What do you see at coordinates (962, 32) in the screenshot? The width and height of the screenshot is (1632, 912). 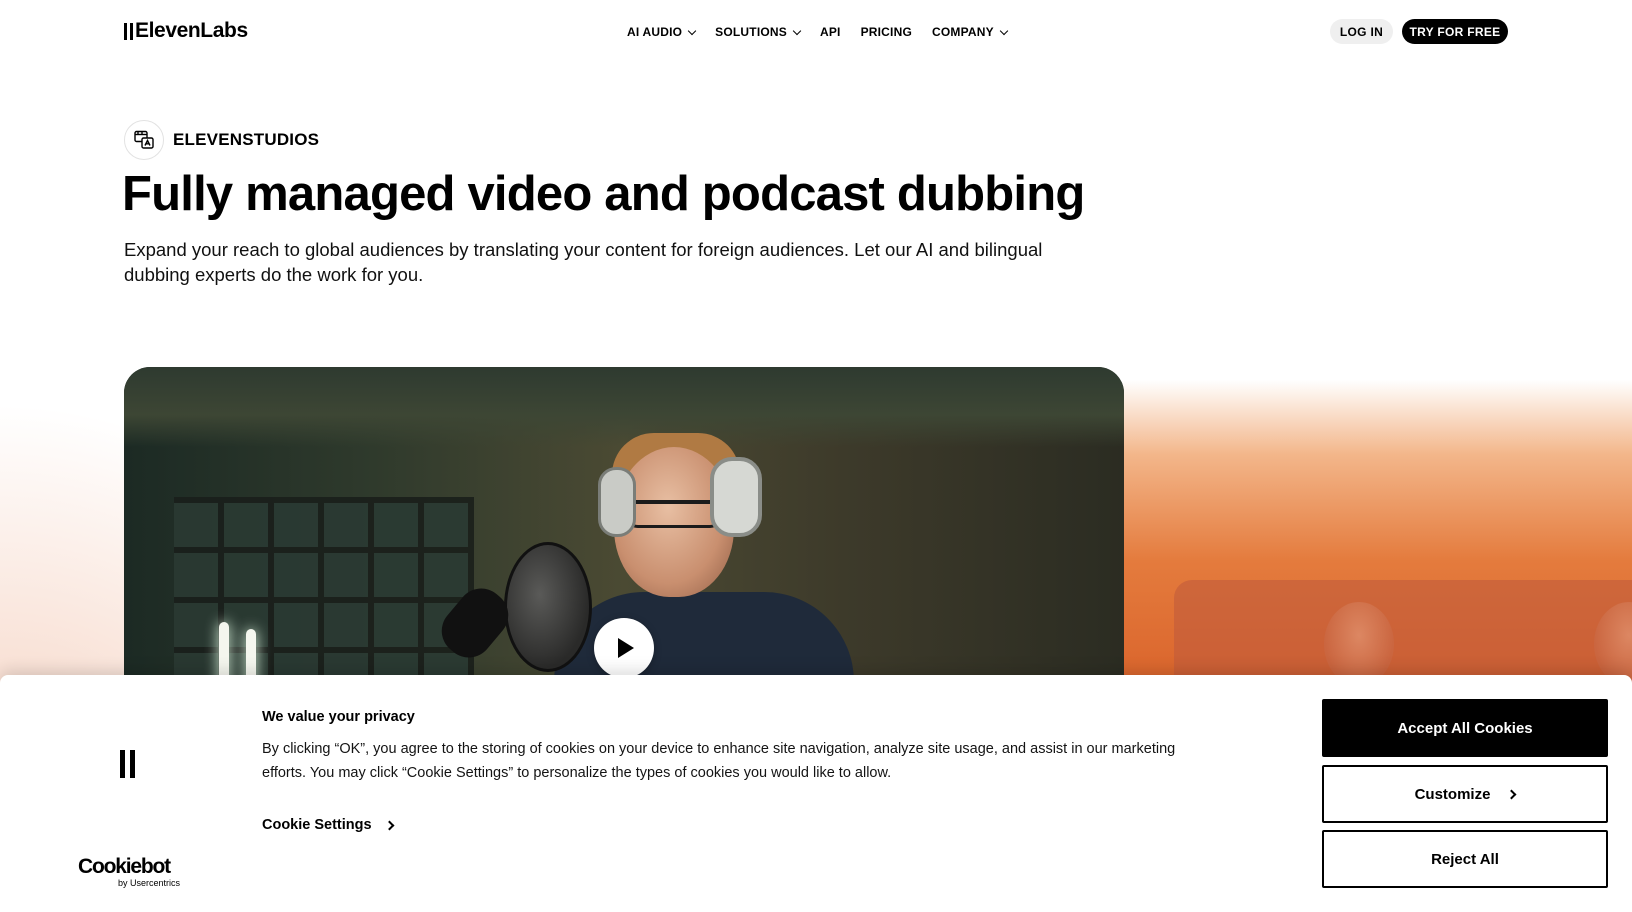 I see `nav-company-label: COMPANY` at bounding box center [962, 32].